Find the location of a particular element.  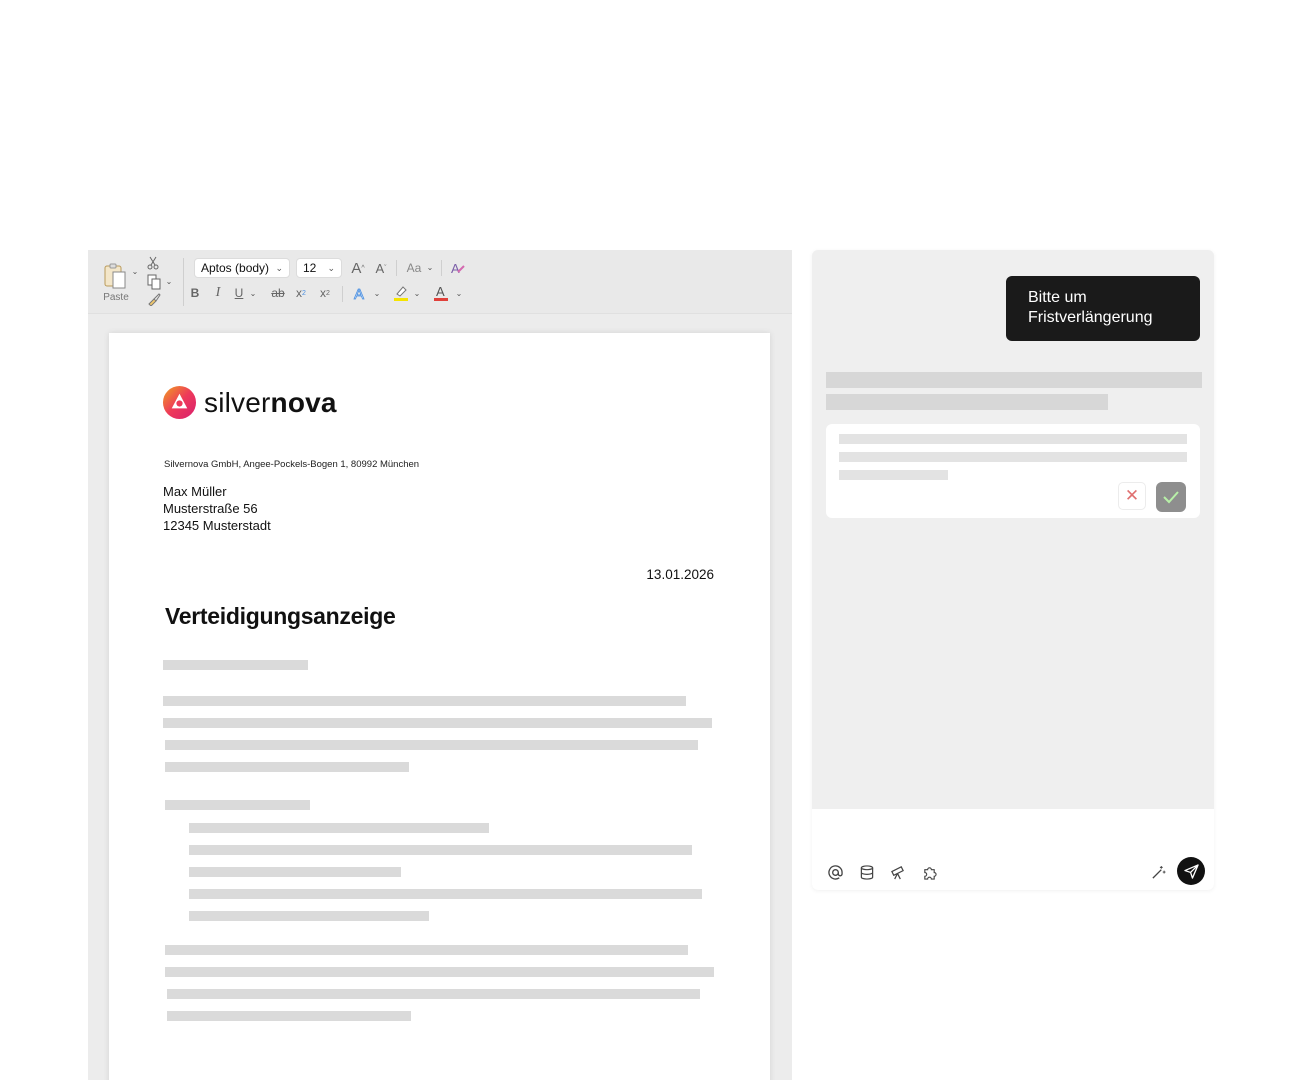

font-color-button: A is located at coordinates (441, 293).